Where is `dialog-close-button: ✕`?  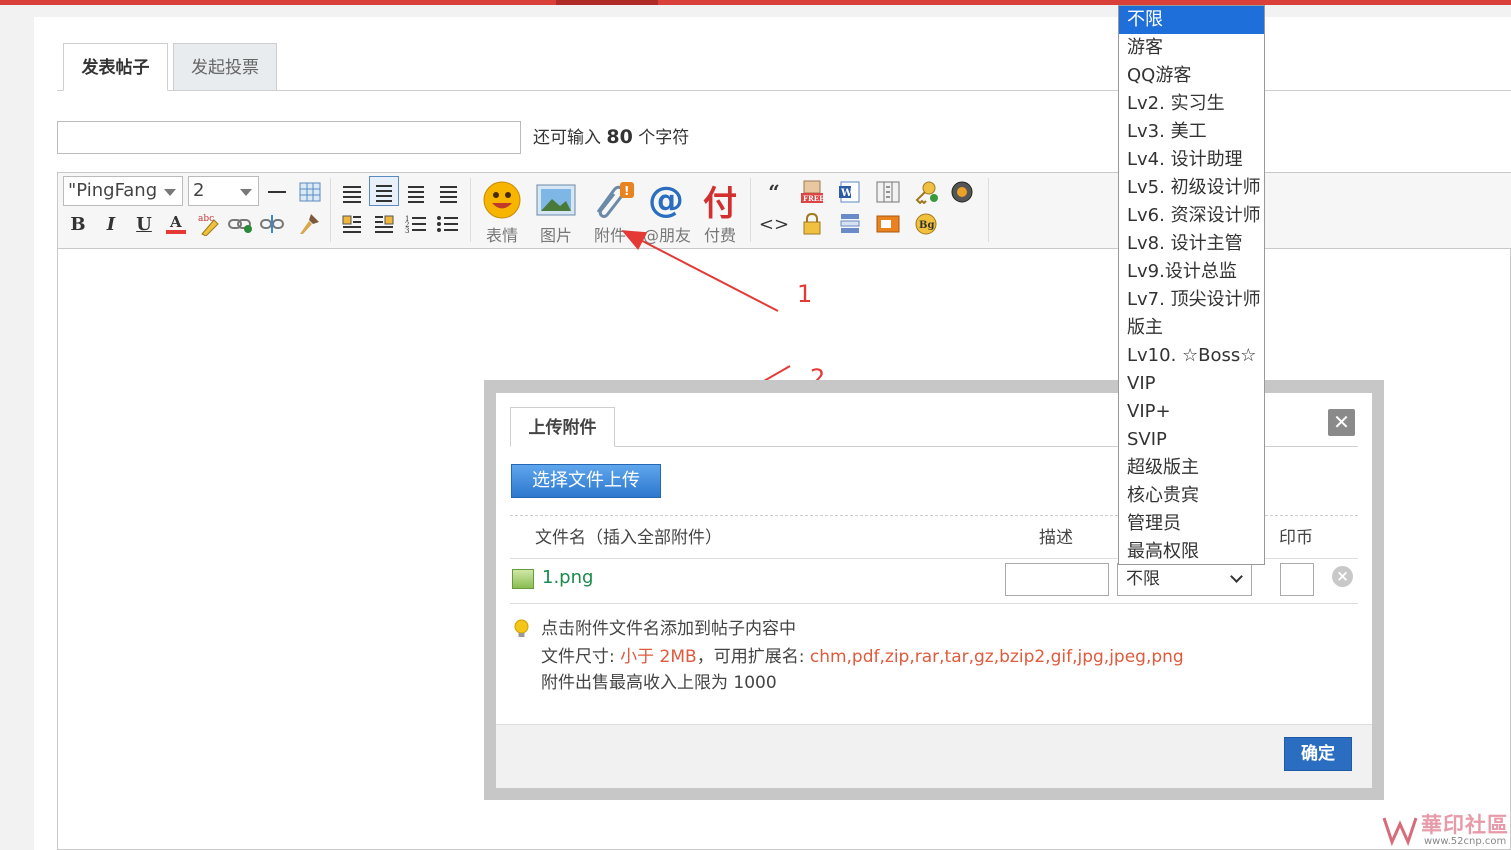
dialog-close-button: ✕ is located at coordinates (1341, 422).